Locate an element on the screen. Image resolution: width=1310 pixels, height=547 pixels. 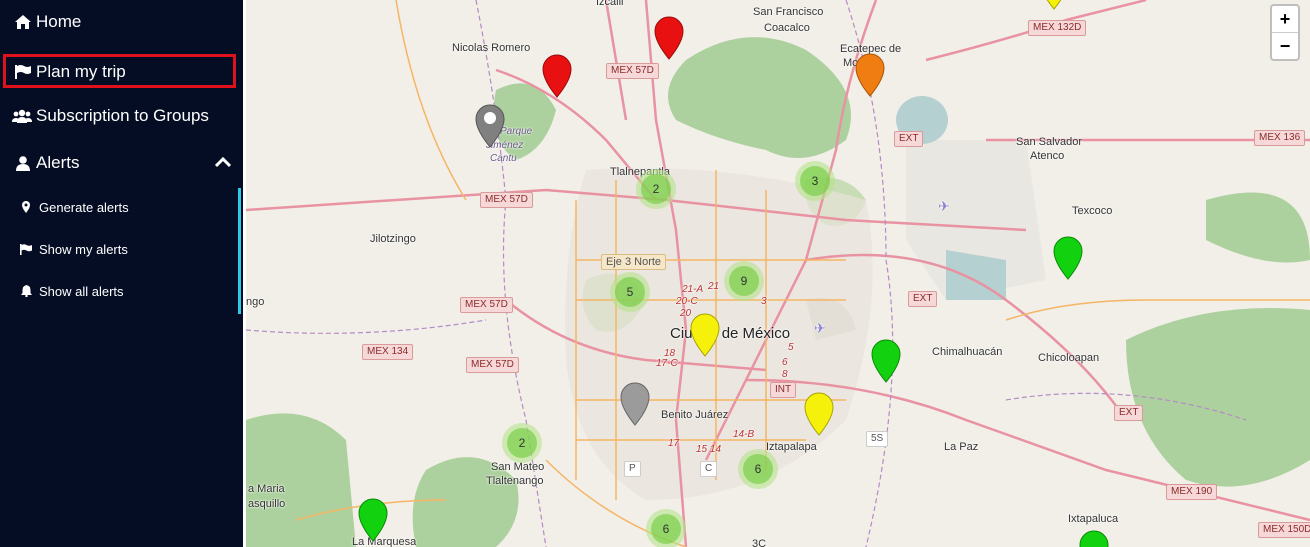
sidebar-item-label: Subscription to Groups is located at coordinates (122, 115).